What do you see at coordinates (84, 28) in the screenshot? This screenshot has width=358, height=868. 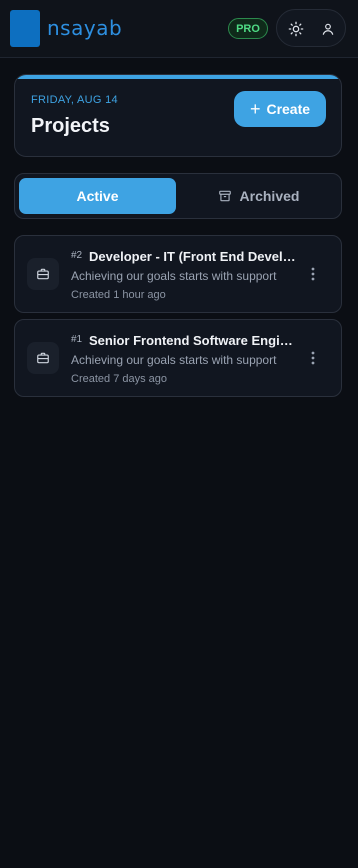 I see `logo-text: nsayab` at bounding box center [84, 28].